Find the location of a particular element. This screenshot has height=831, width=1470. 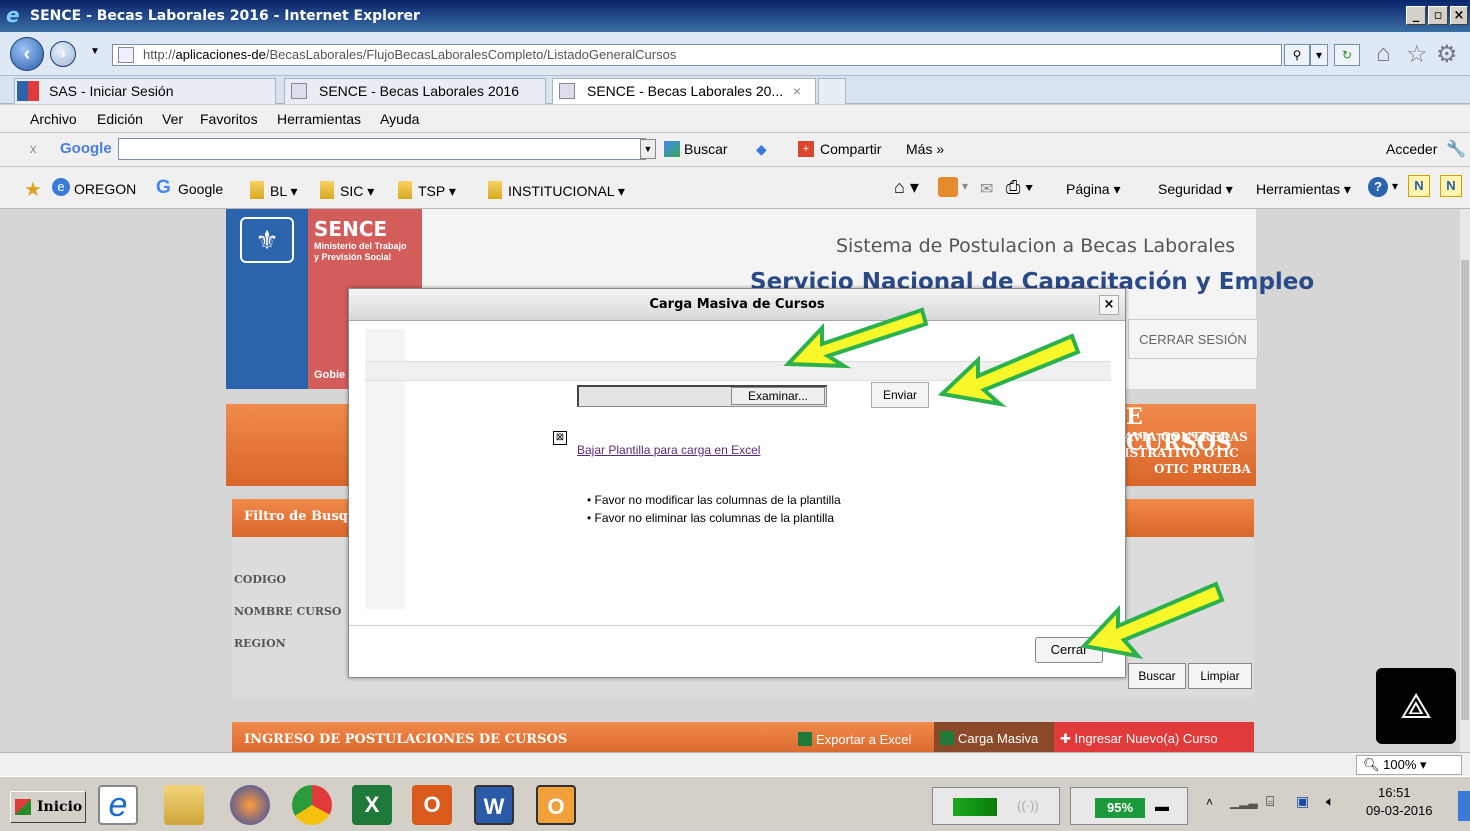

tab-sas: SAS - Iniciar Sesión is located at coordinates (145, 91).